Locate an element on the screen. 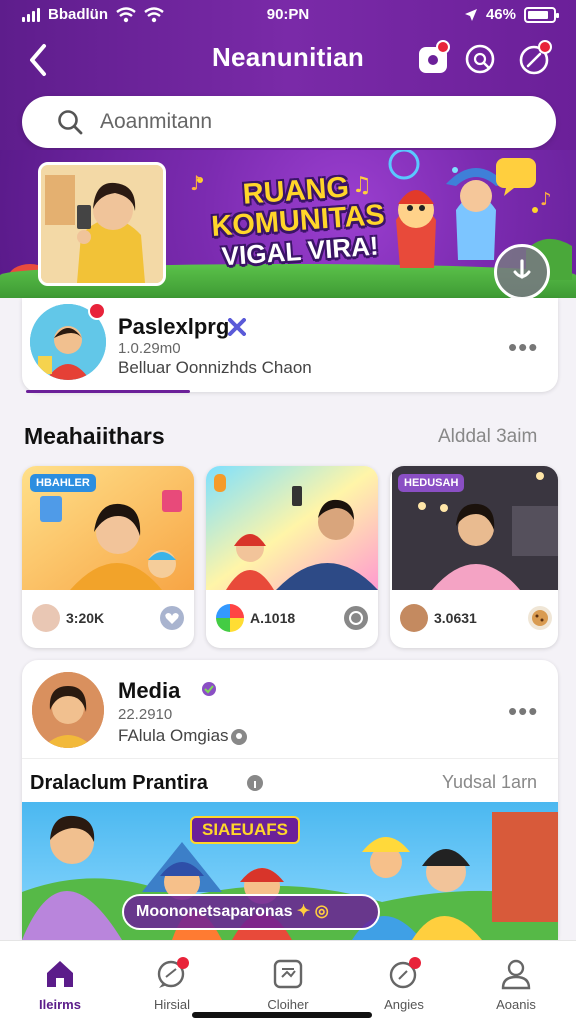 Image resolution: width=576 pixels, height=1024 pixels. community-banner: ♪ ♫ ♪ RUANG KOMUNITAS VIGAL VIRA! is located at coordinates (288, 224).